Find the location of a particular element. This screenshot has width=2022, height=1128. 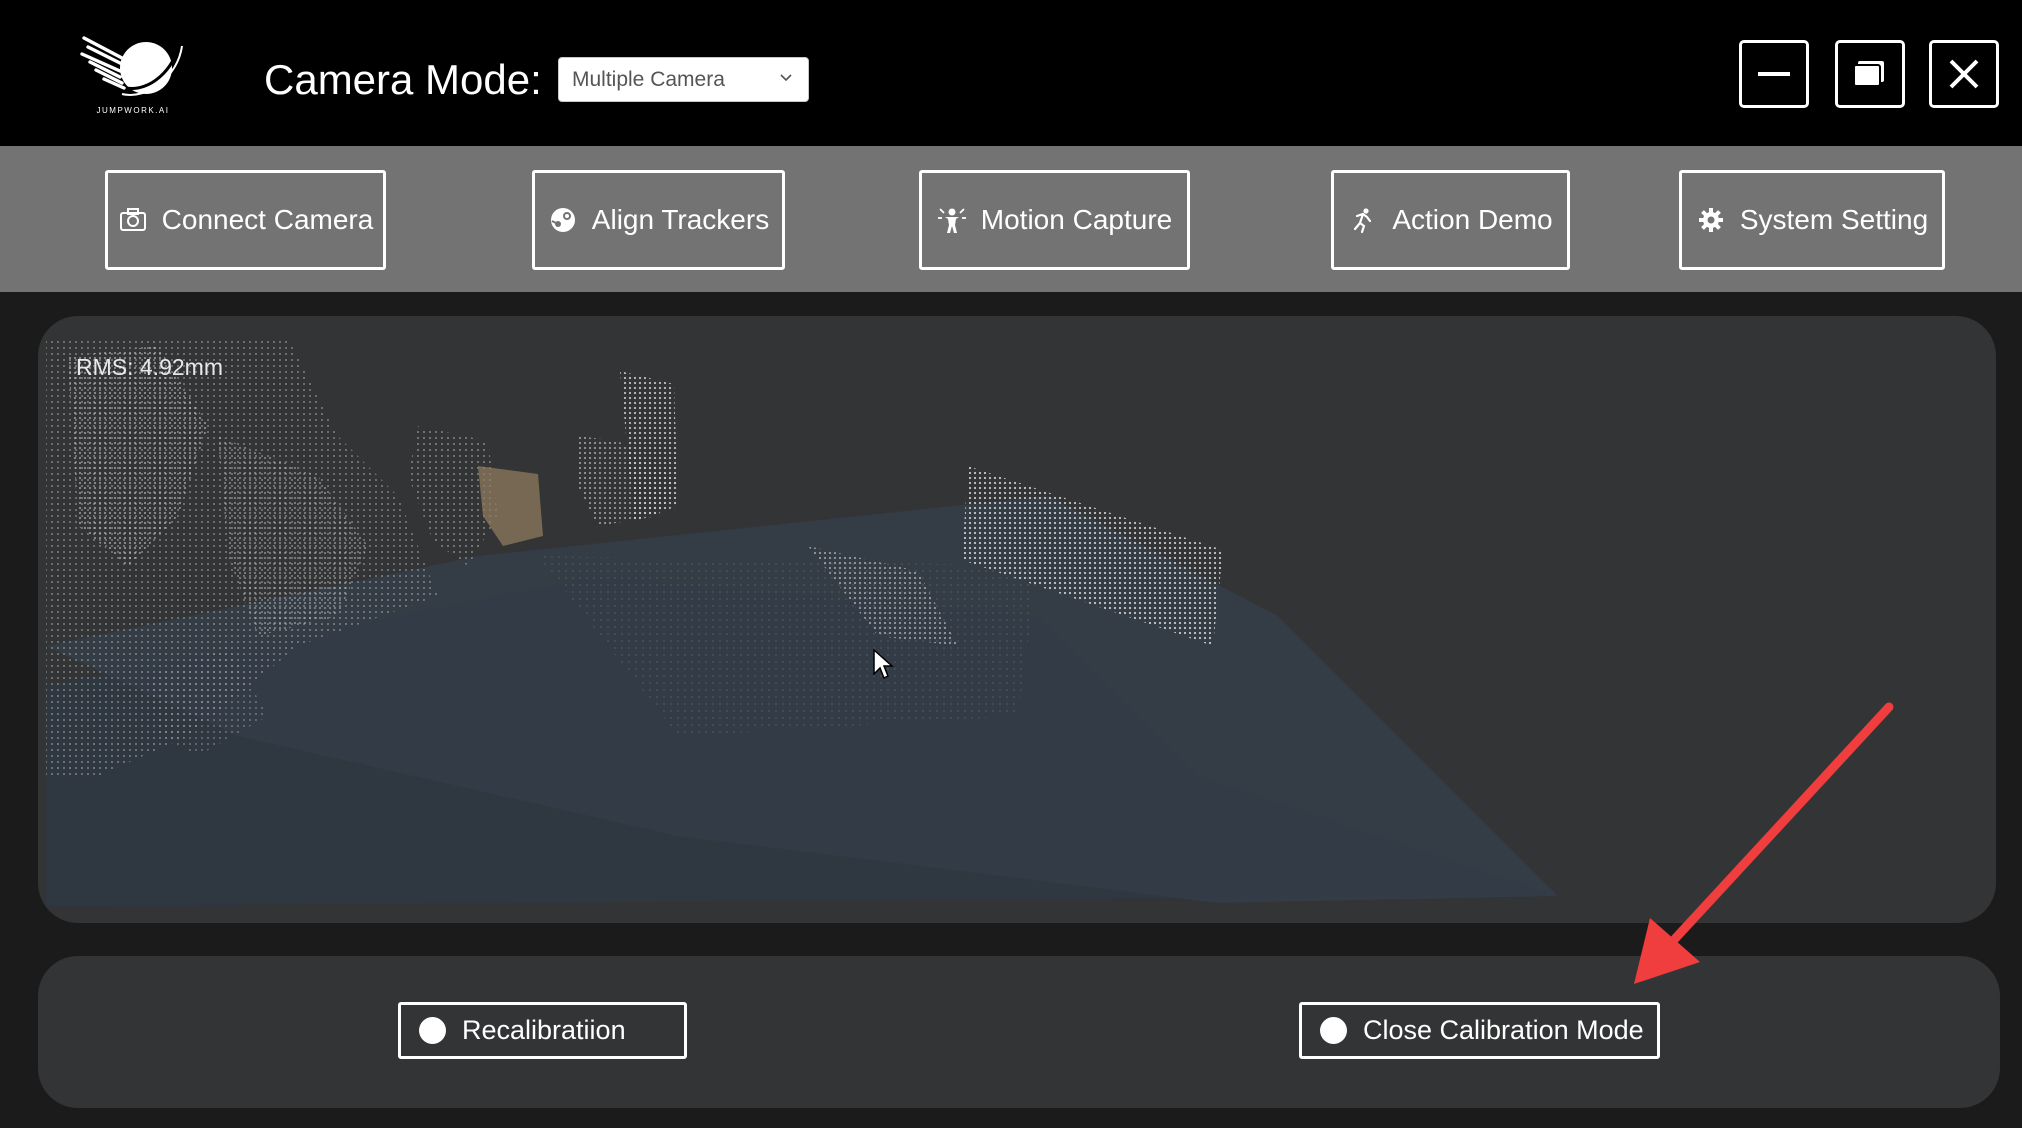

camera-mode-value: Multiple Camera is located at coordinates (648, 79).